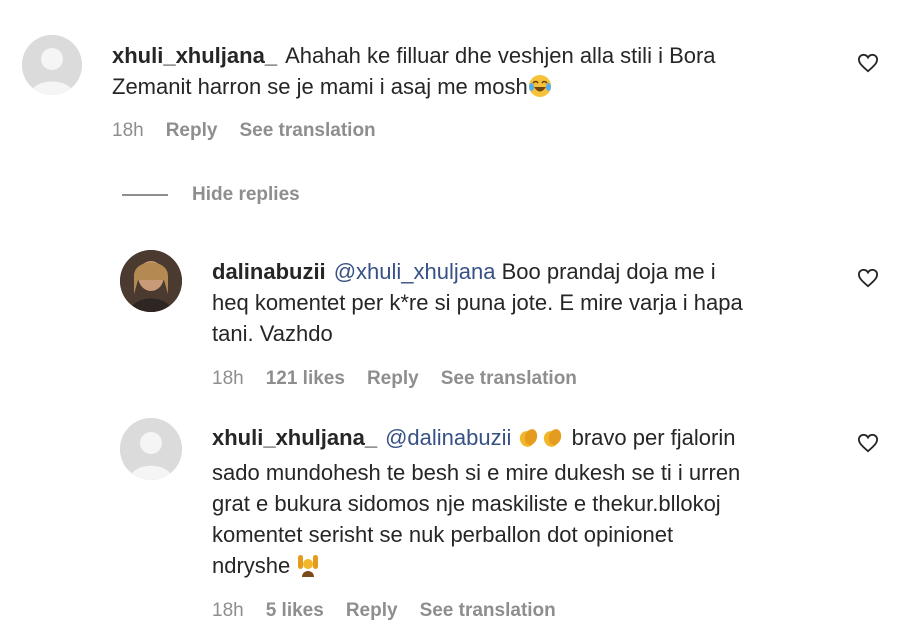  Describe the element at coordinates (653, 437) in the screenshot. I see `comment-body-line: bravo per fjalorin` at that location.